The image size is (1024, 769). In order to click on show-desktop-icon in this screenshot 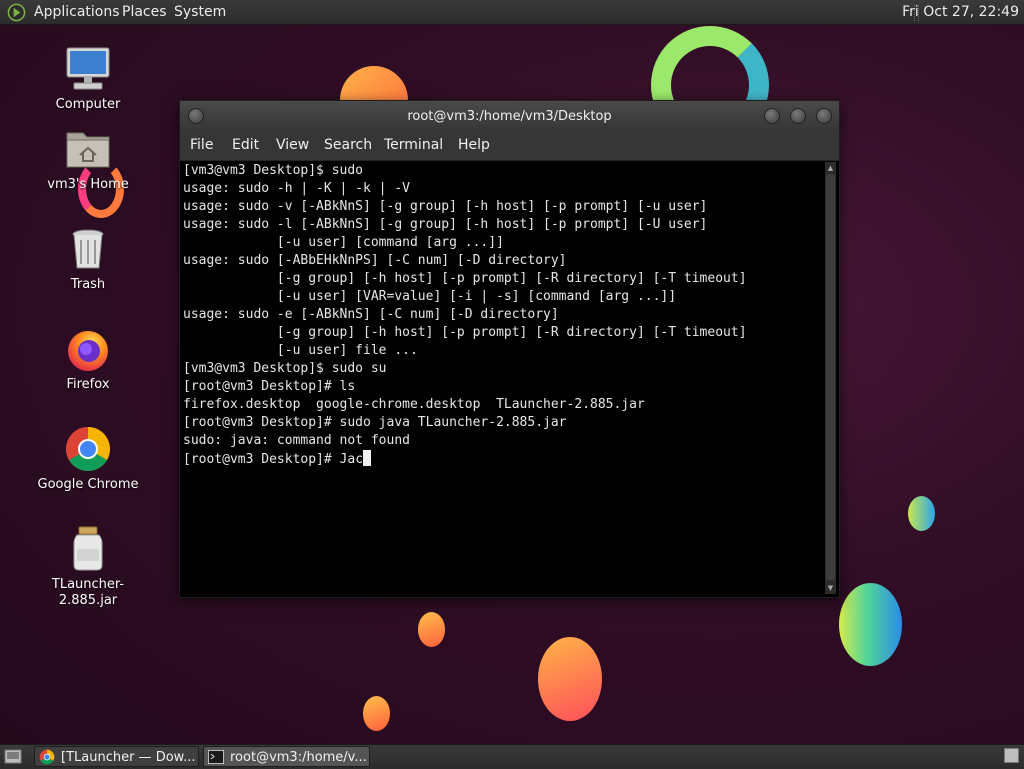, I will do `click(13, 756)`.